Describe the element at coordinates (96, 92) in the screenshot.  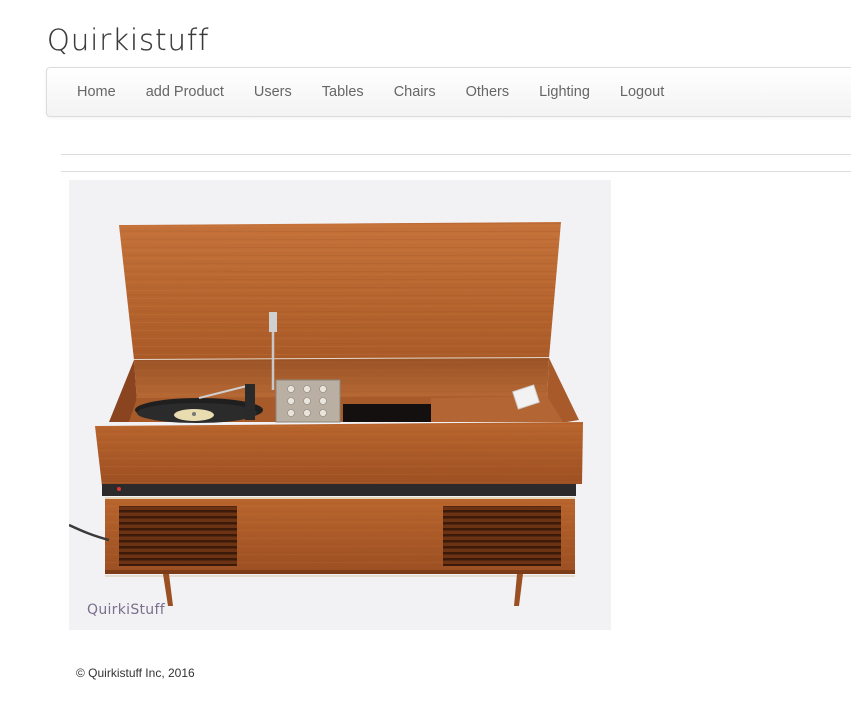
I see `nav-item-home: Home` at that location.